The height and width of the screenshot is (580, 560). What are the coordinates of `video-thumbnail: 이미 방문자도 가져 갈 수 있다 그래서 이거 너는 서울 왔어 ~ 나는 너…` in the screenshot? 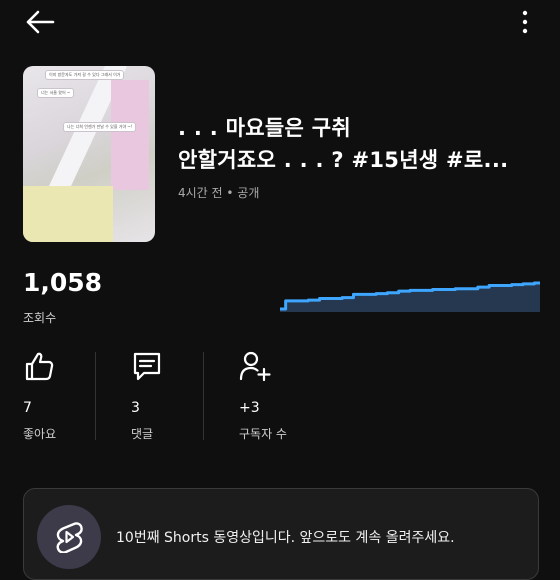 It's located at (89, 154).